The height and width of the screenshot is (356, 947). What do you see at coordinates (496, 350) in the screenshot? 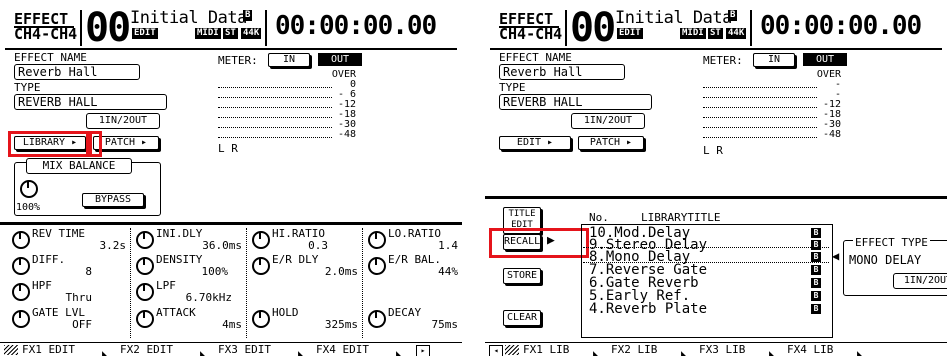
I see `scroll-left-icon: ◂` at bounding box center [496, 350].